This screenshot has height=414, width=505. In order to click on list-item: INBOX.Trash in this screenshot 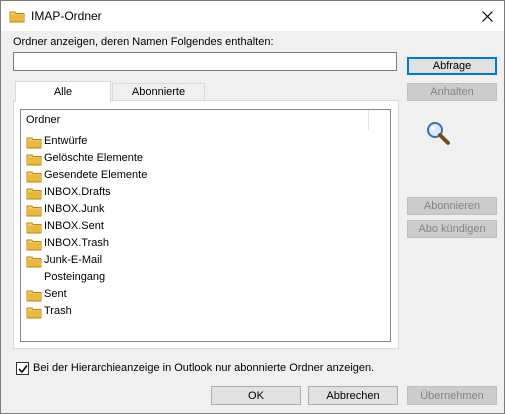, I will do `click(176, 244)`.